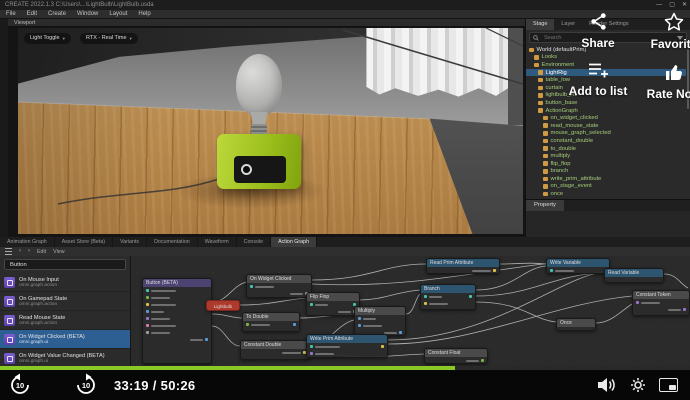  I want to click on player-right-controls, so click(643, 385).